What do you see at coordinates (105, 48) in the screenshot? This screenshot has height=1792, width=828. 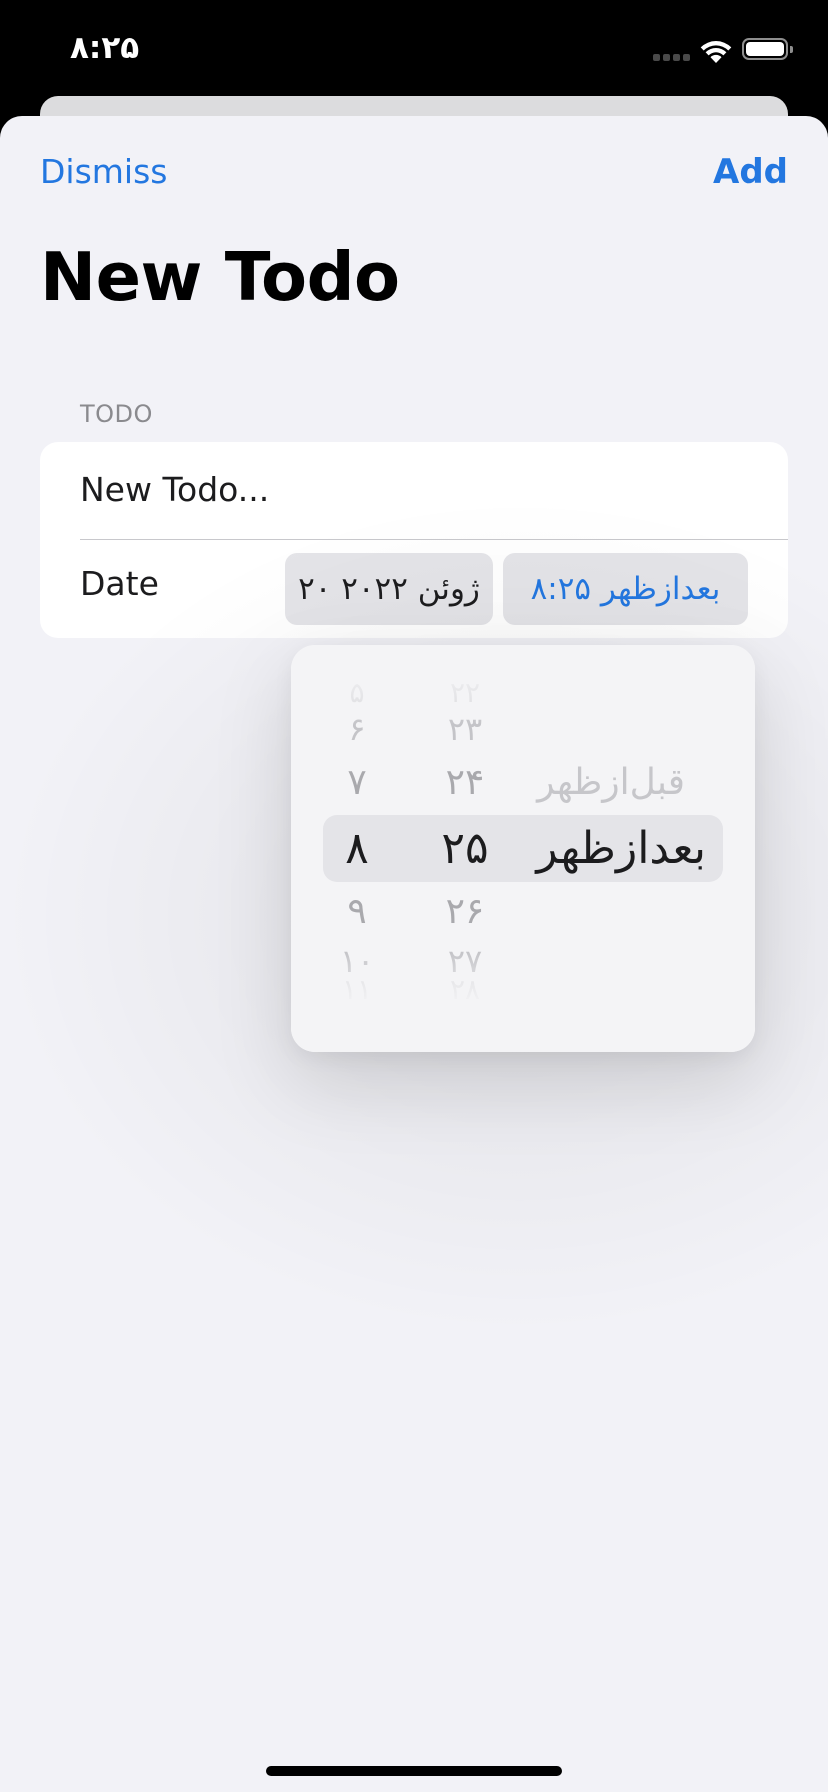 I see `status-time: ۸:۲۵` at bounding box center [105, 48].